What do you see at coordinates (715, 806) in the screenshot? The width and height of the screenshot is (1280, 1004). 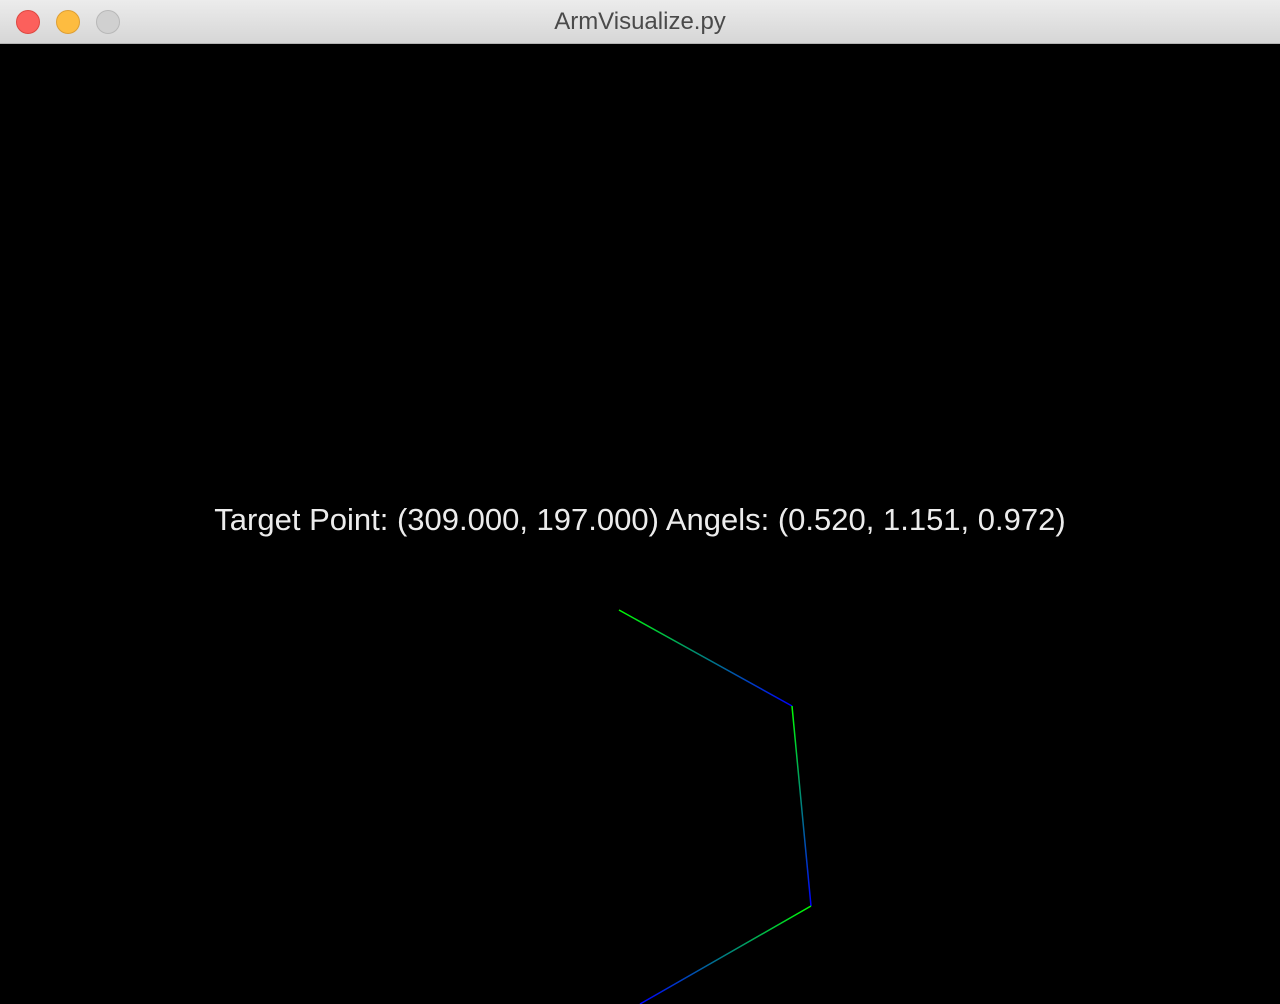 I see `arm-drawing` at bounding box center [715, 806].